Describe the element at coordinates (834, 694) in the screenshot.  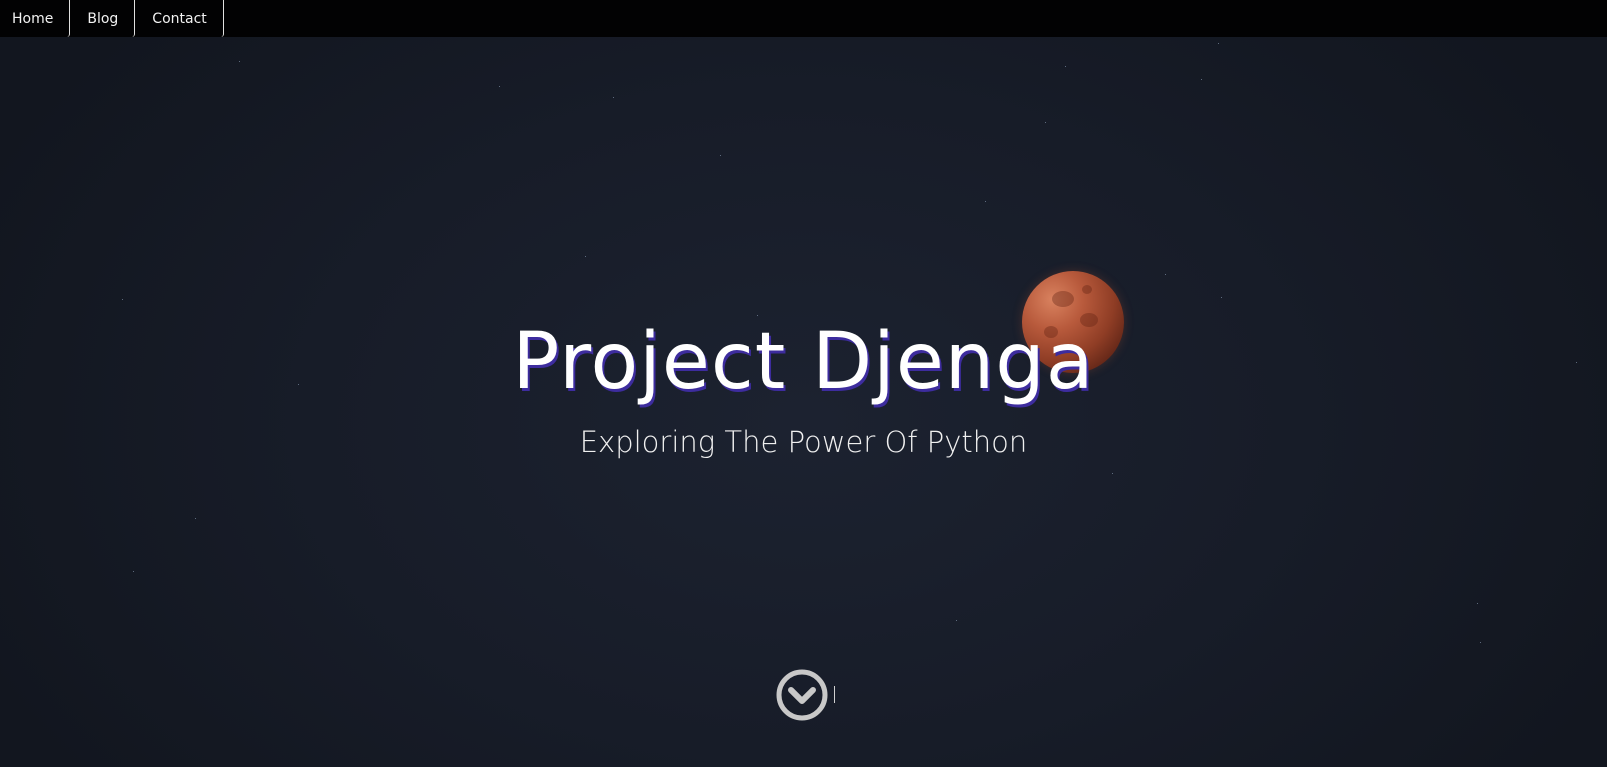
I see `text-cursor` at that location.